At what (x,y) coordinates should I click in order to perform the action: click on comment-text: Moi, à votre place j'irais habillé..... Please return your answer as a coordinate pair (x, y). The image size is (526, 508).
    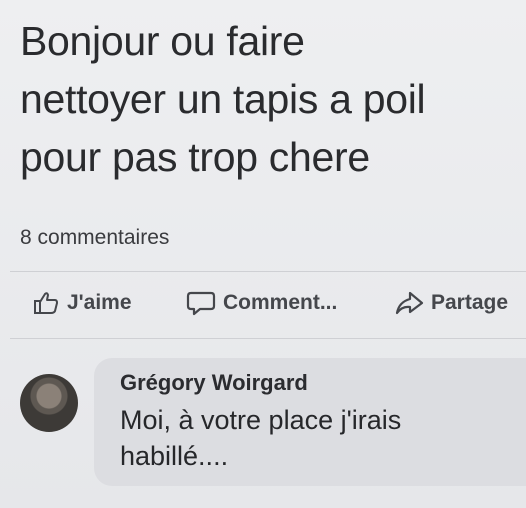
    Looking at the image, I should click on (260, 438).